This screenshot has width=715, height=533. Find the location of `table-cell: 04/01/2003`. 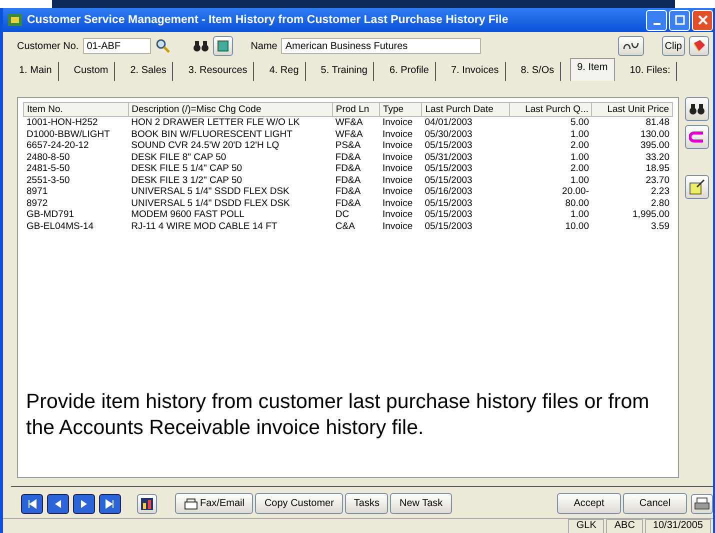

table-cell: 04/01/2003 is located at coordinates (466, 122).